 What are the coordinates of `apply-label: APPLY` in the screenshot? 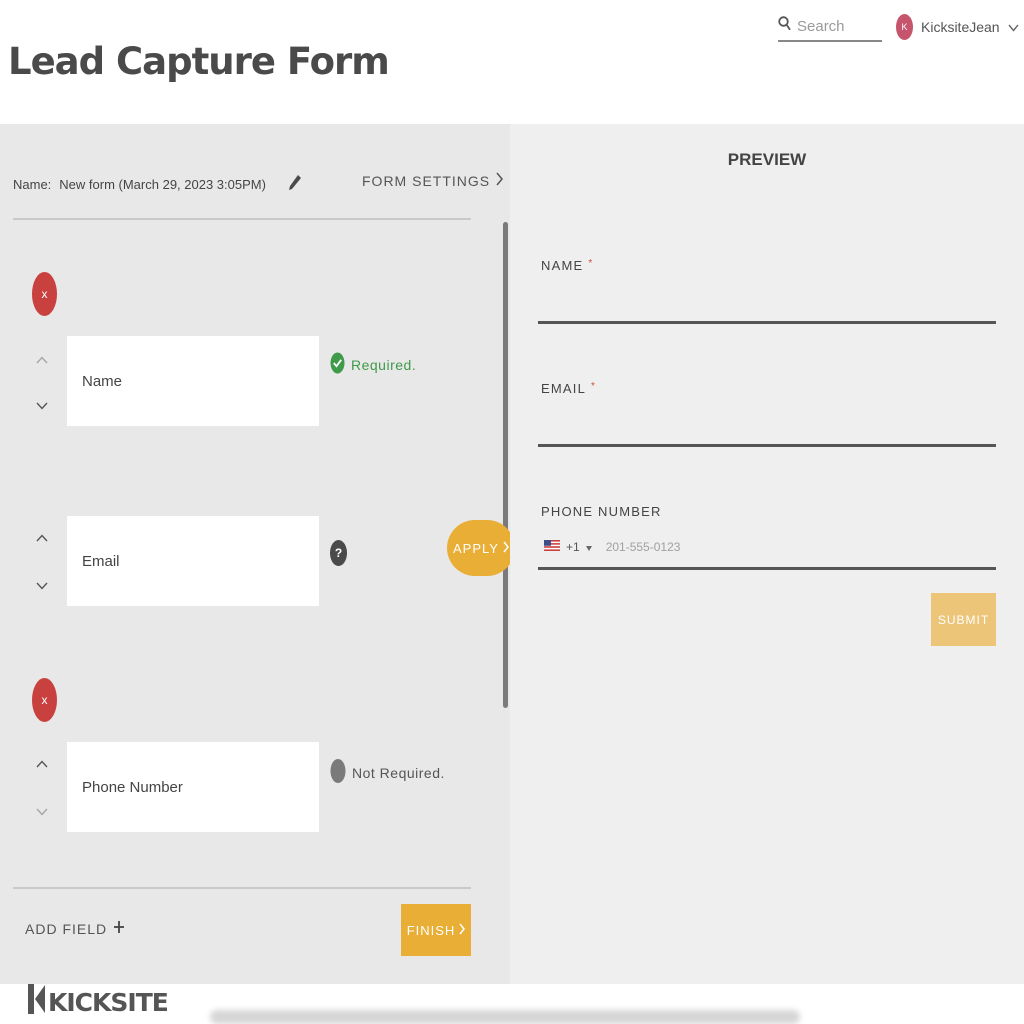 It's located at (476, 548).